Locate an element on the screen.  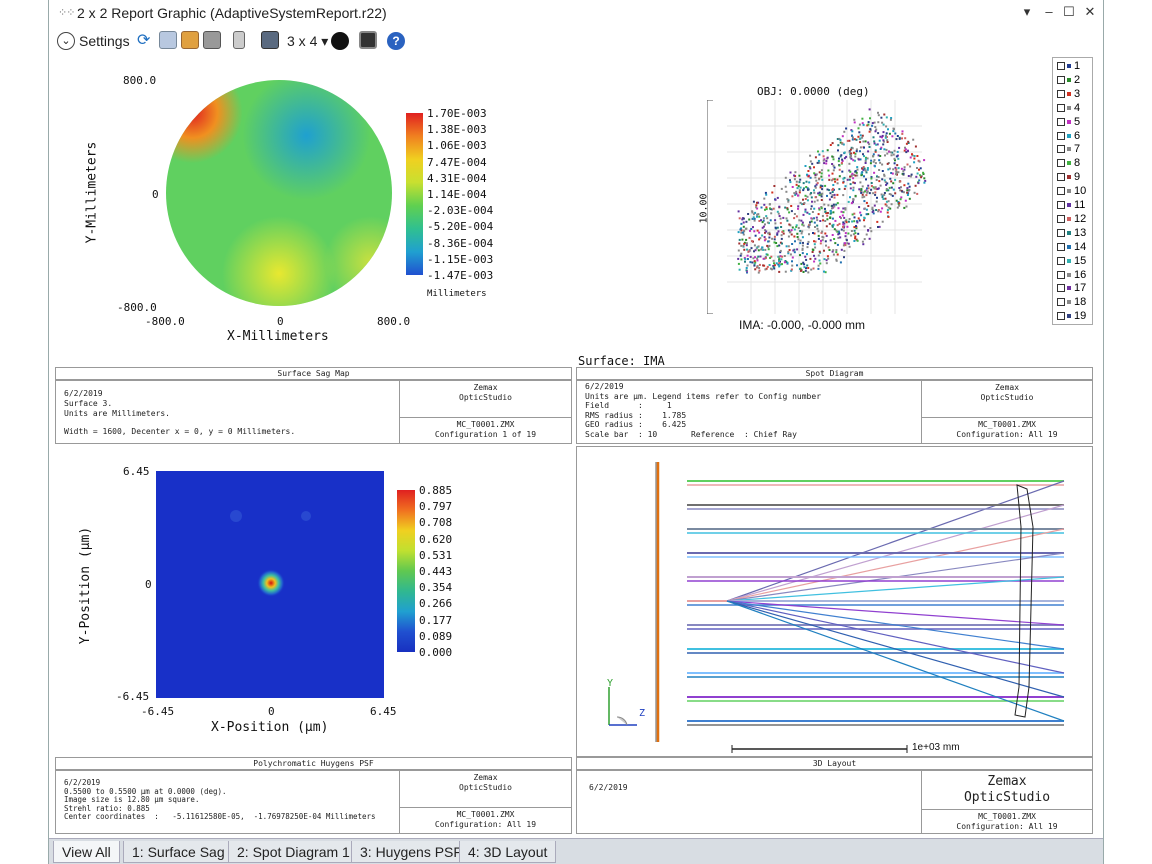
legend-item: 6 is located at coordinates (1068, 136).